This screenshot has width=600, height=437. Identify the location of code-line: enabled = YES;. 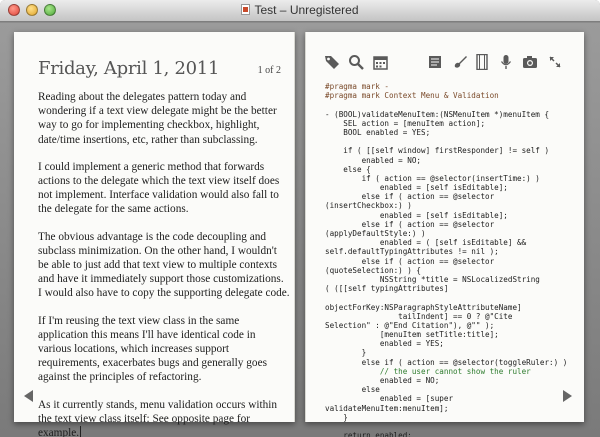
(452, 343).